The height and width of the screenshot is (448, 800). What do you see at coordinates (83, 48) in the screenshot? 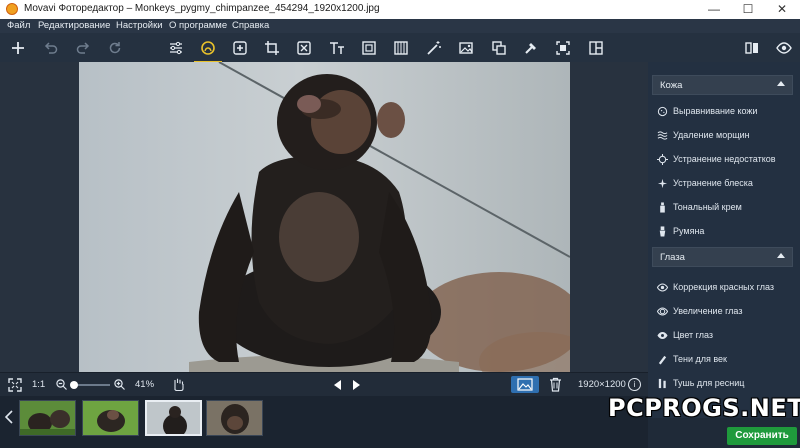
I see `redo-icon` at bounding box center [83, 48].